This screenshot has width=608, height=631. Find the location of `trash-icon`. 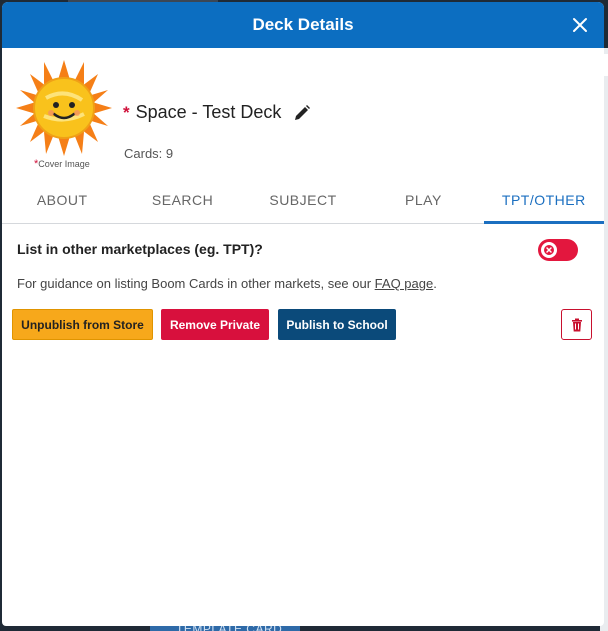

trash-icon is located at coordinates (576, 324).